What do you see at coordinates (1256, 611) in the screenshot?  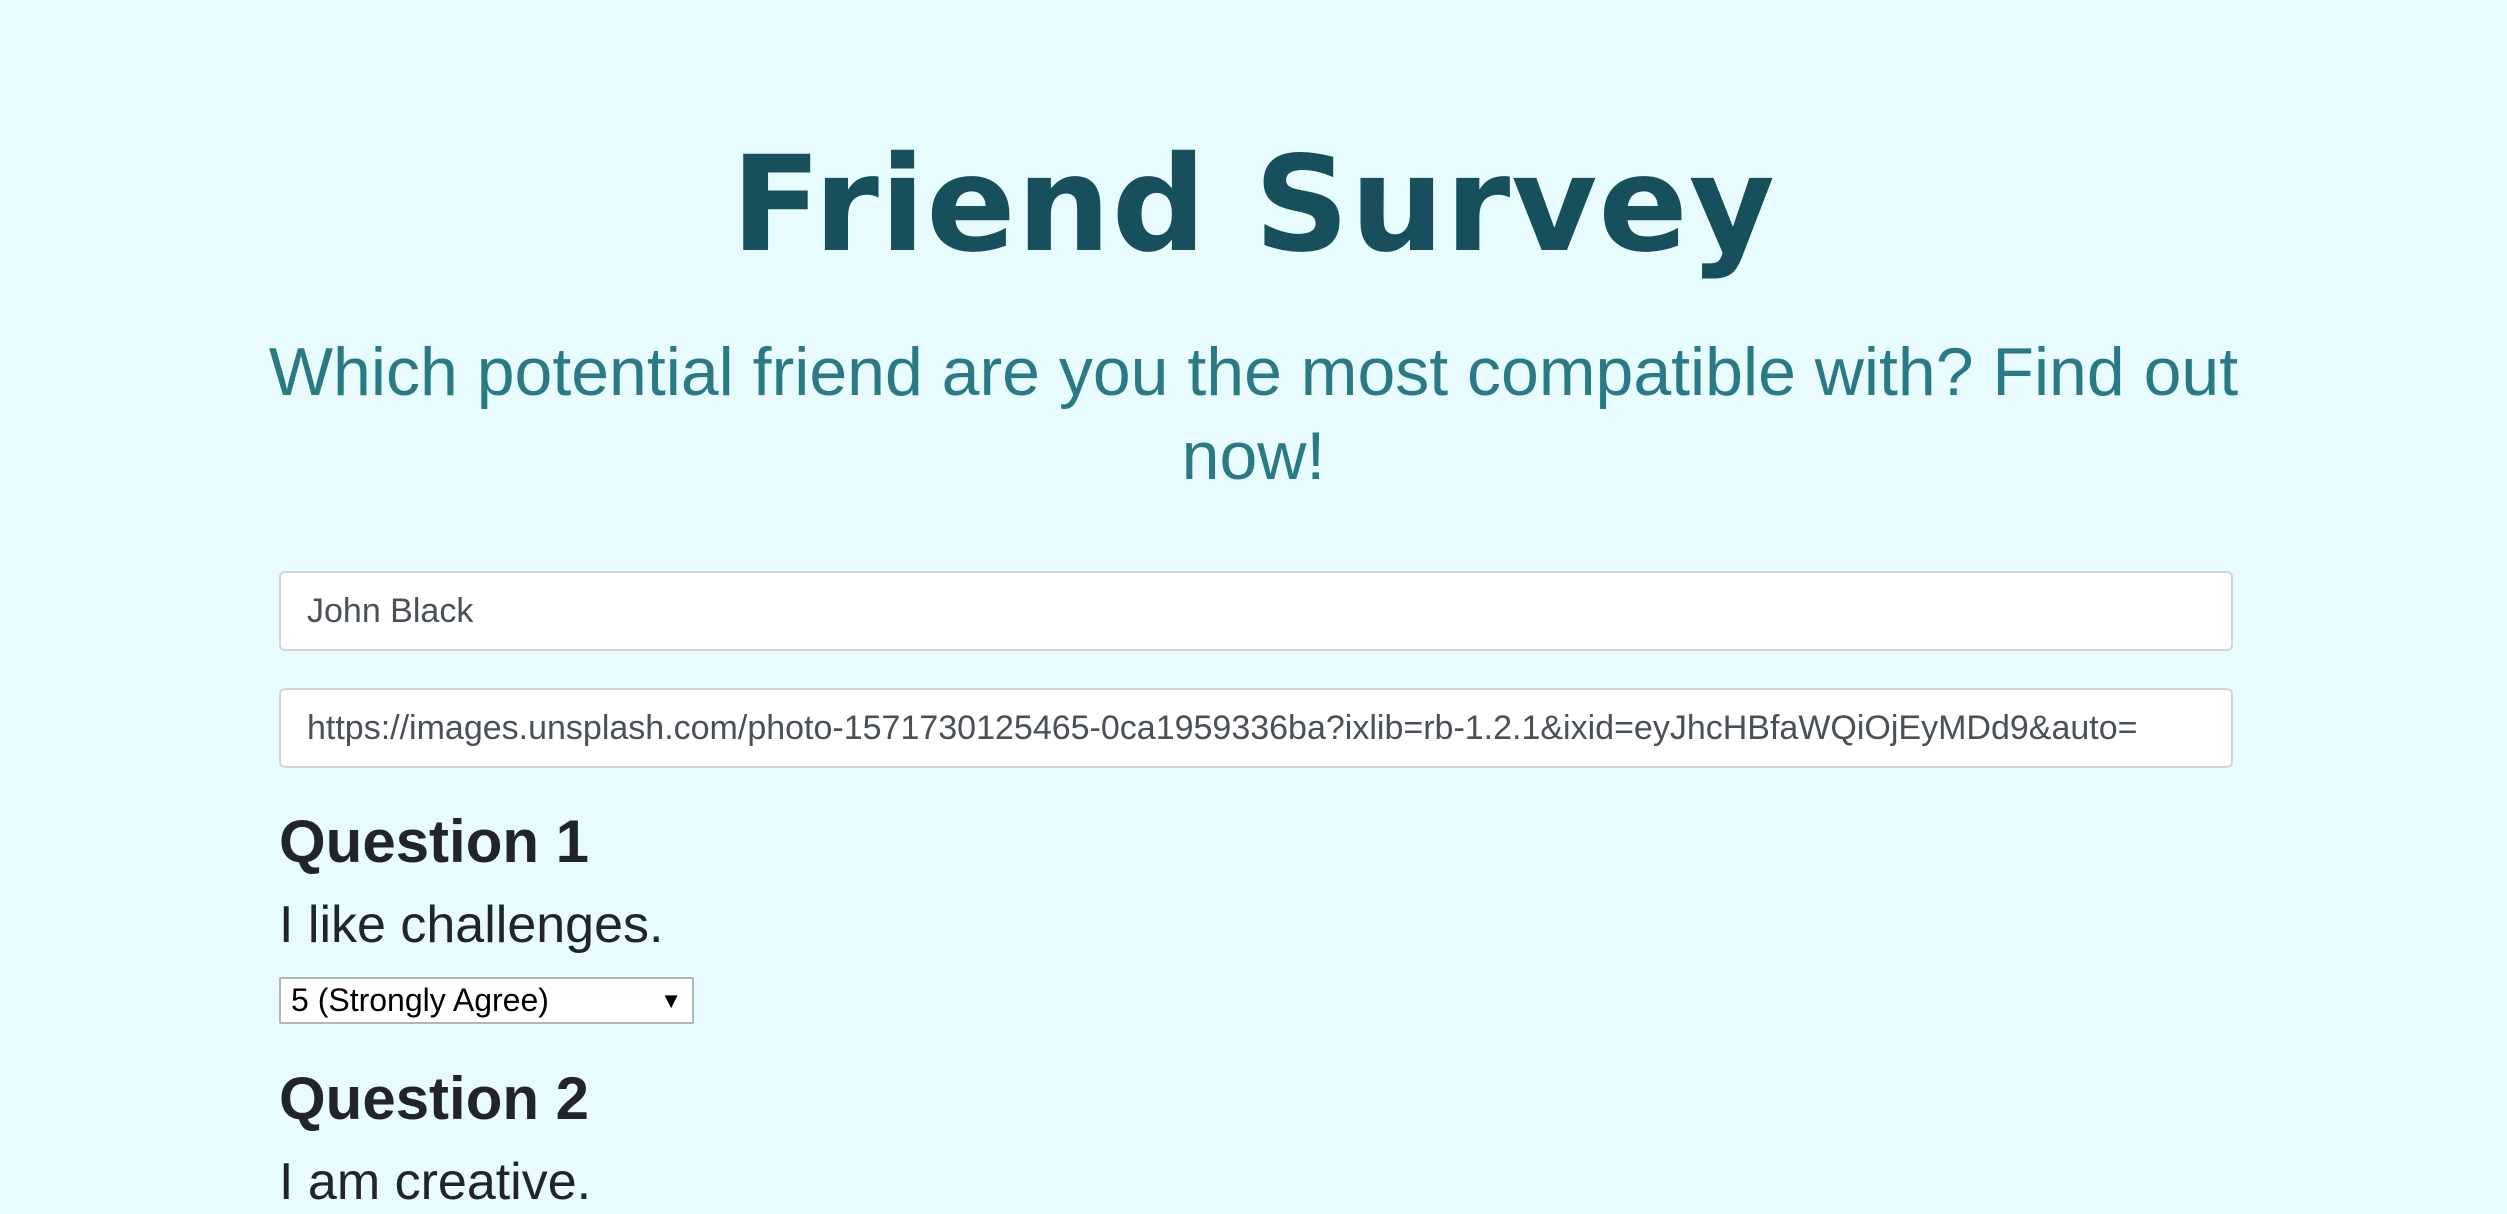 I see `name-input: John Black` at bounding box center [1256, 611].